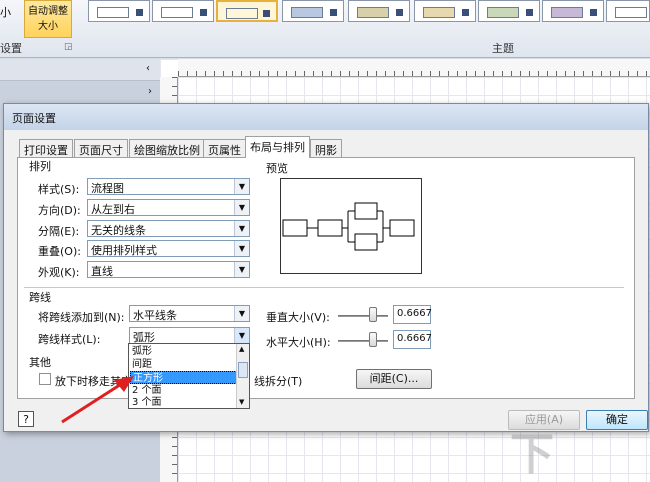 The image size is (650, 482). What do you see at coordinates (325, 29) in the screenshot?
I see `ribbon: 小 自动调整 大小 设置 ◲ 主题` at bounding box center [325, 29].